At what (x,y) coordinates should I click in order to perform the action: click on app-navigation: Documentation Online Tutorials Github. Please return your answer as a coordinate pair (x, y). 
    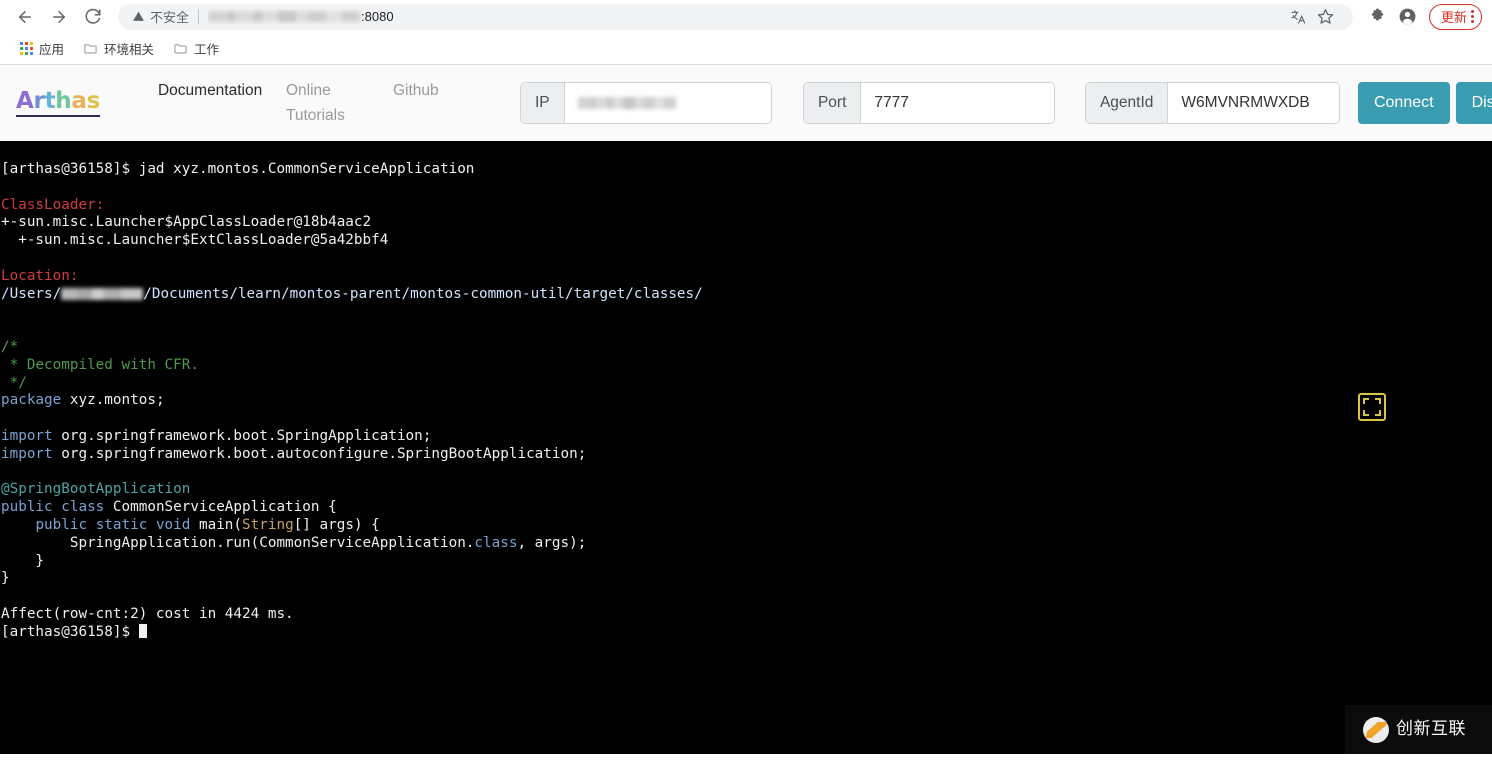
    Looking at the image, I should click on (304, 103).